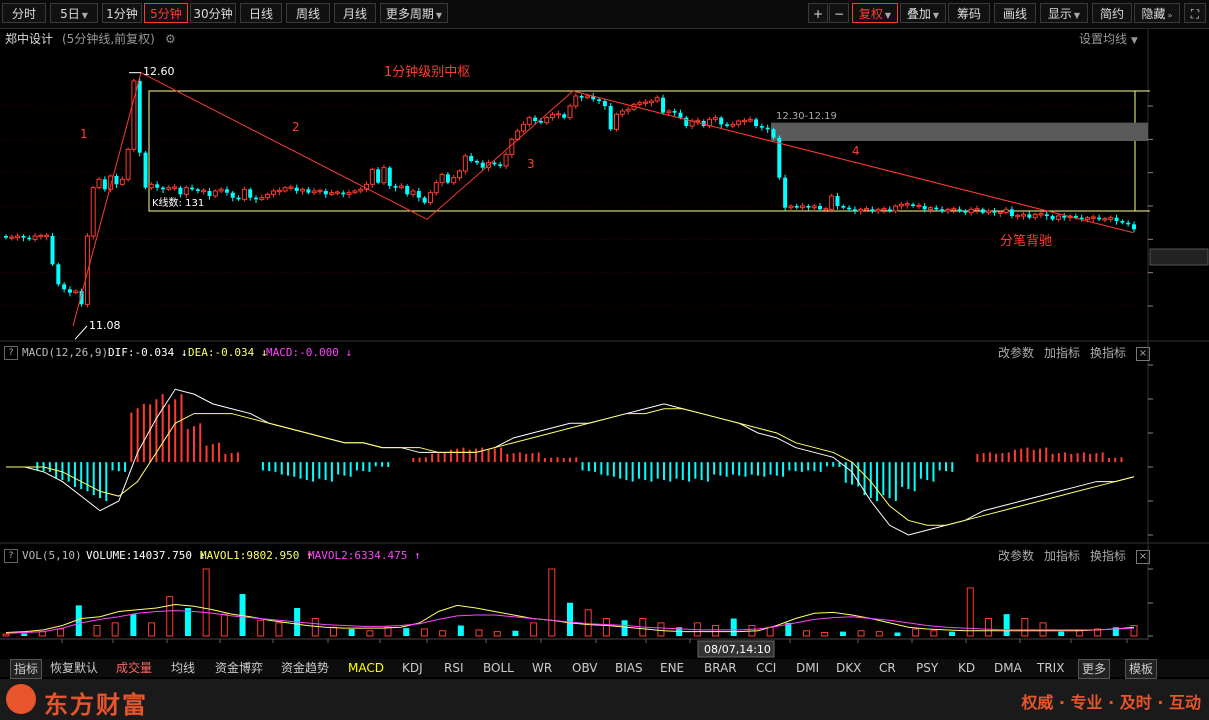 The width and height of the screenshot is (1209, 720). Describe the element at coordinates (720, 668) in the screenshot. I see `indicator-tab-14: BRAR` at that location.